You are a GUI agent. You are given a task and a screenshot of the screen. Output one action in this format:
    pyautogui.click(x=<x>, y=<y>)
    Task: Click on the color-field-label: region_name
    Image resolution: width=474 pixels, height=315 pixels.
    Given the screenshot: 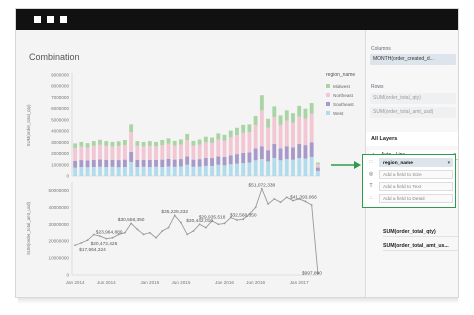 What is the action you would take?
    pyautogui.click(x=398, y=163)
    